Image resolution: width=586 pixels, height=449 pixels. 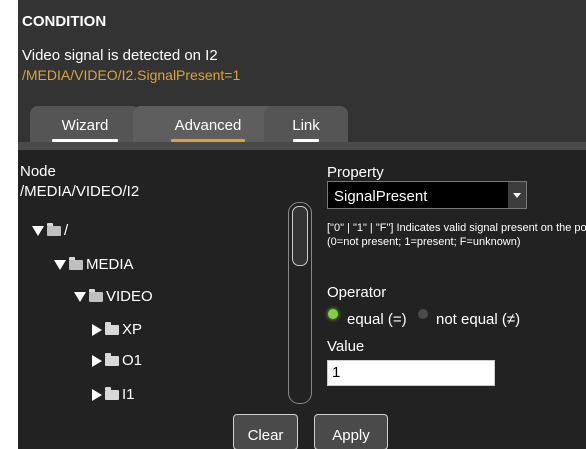 What do you see at coordinates (120, 55) in the screenshot?
I see `condition-description: Video signal is detected on I2` at bounding box center [120, 55].